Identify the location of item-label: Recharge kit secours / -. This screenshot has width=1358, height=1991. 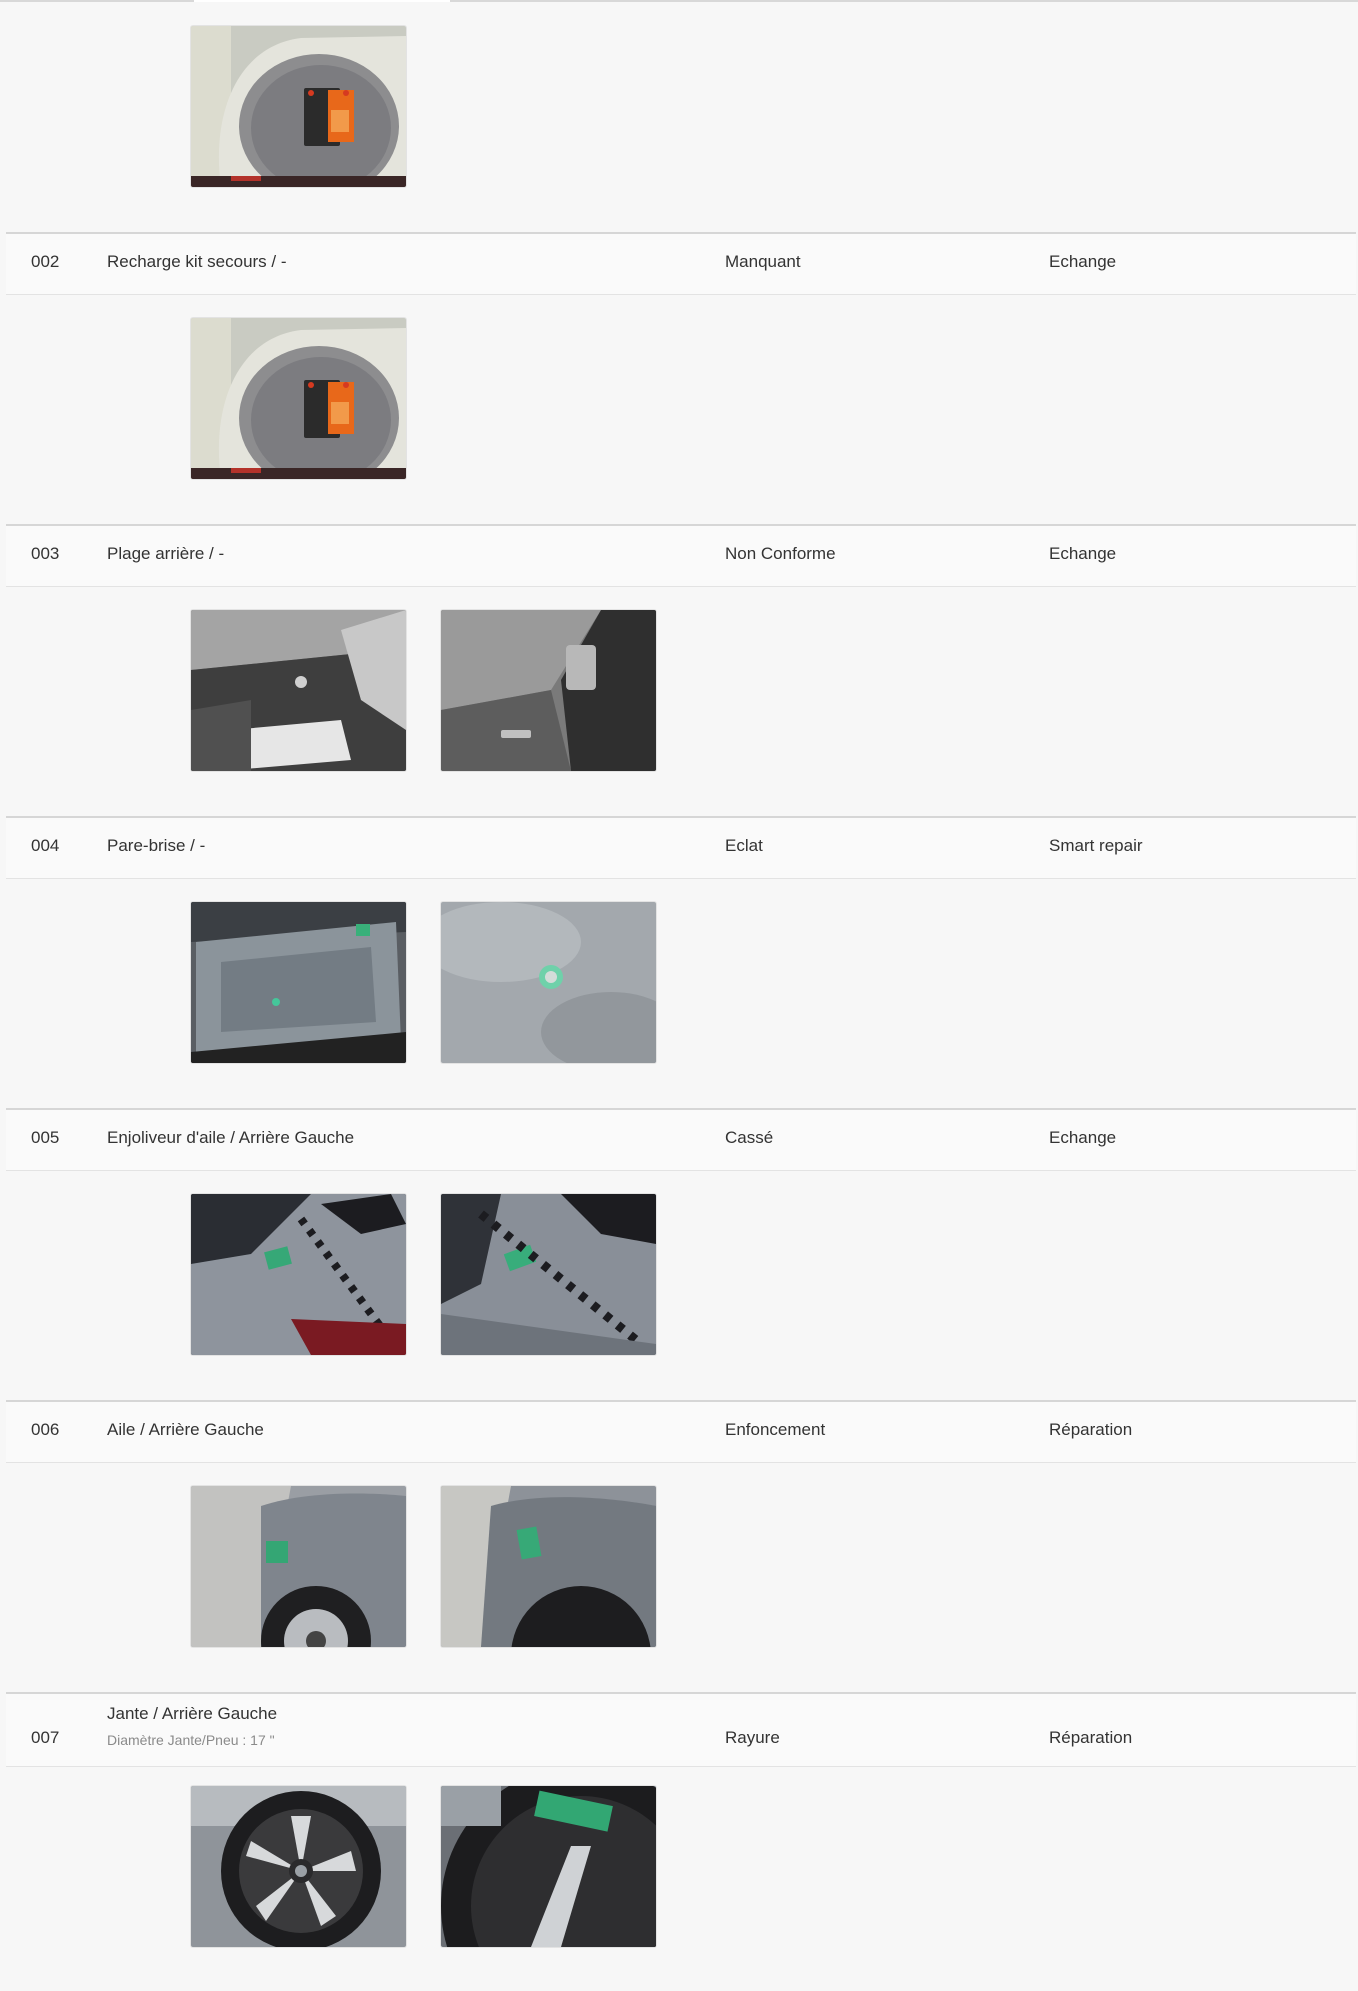
(197, 261).